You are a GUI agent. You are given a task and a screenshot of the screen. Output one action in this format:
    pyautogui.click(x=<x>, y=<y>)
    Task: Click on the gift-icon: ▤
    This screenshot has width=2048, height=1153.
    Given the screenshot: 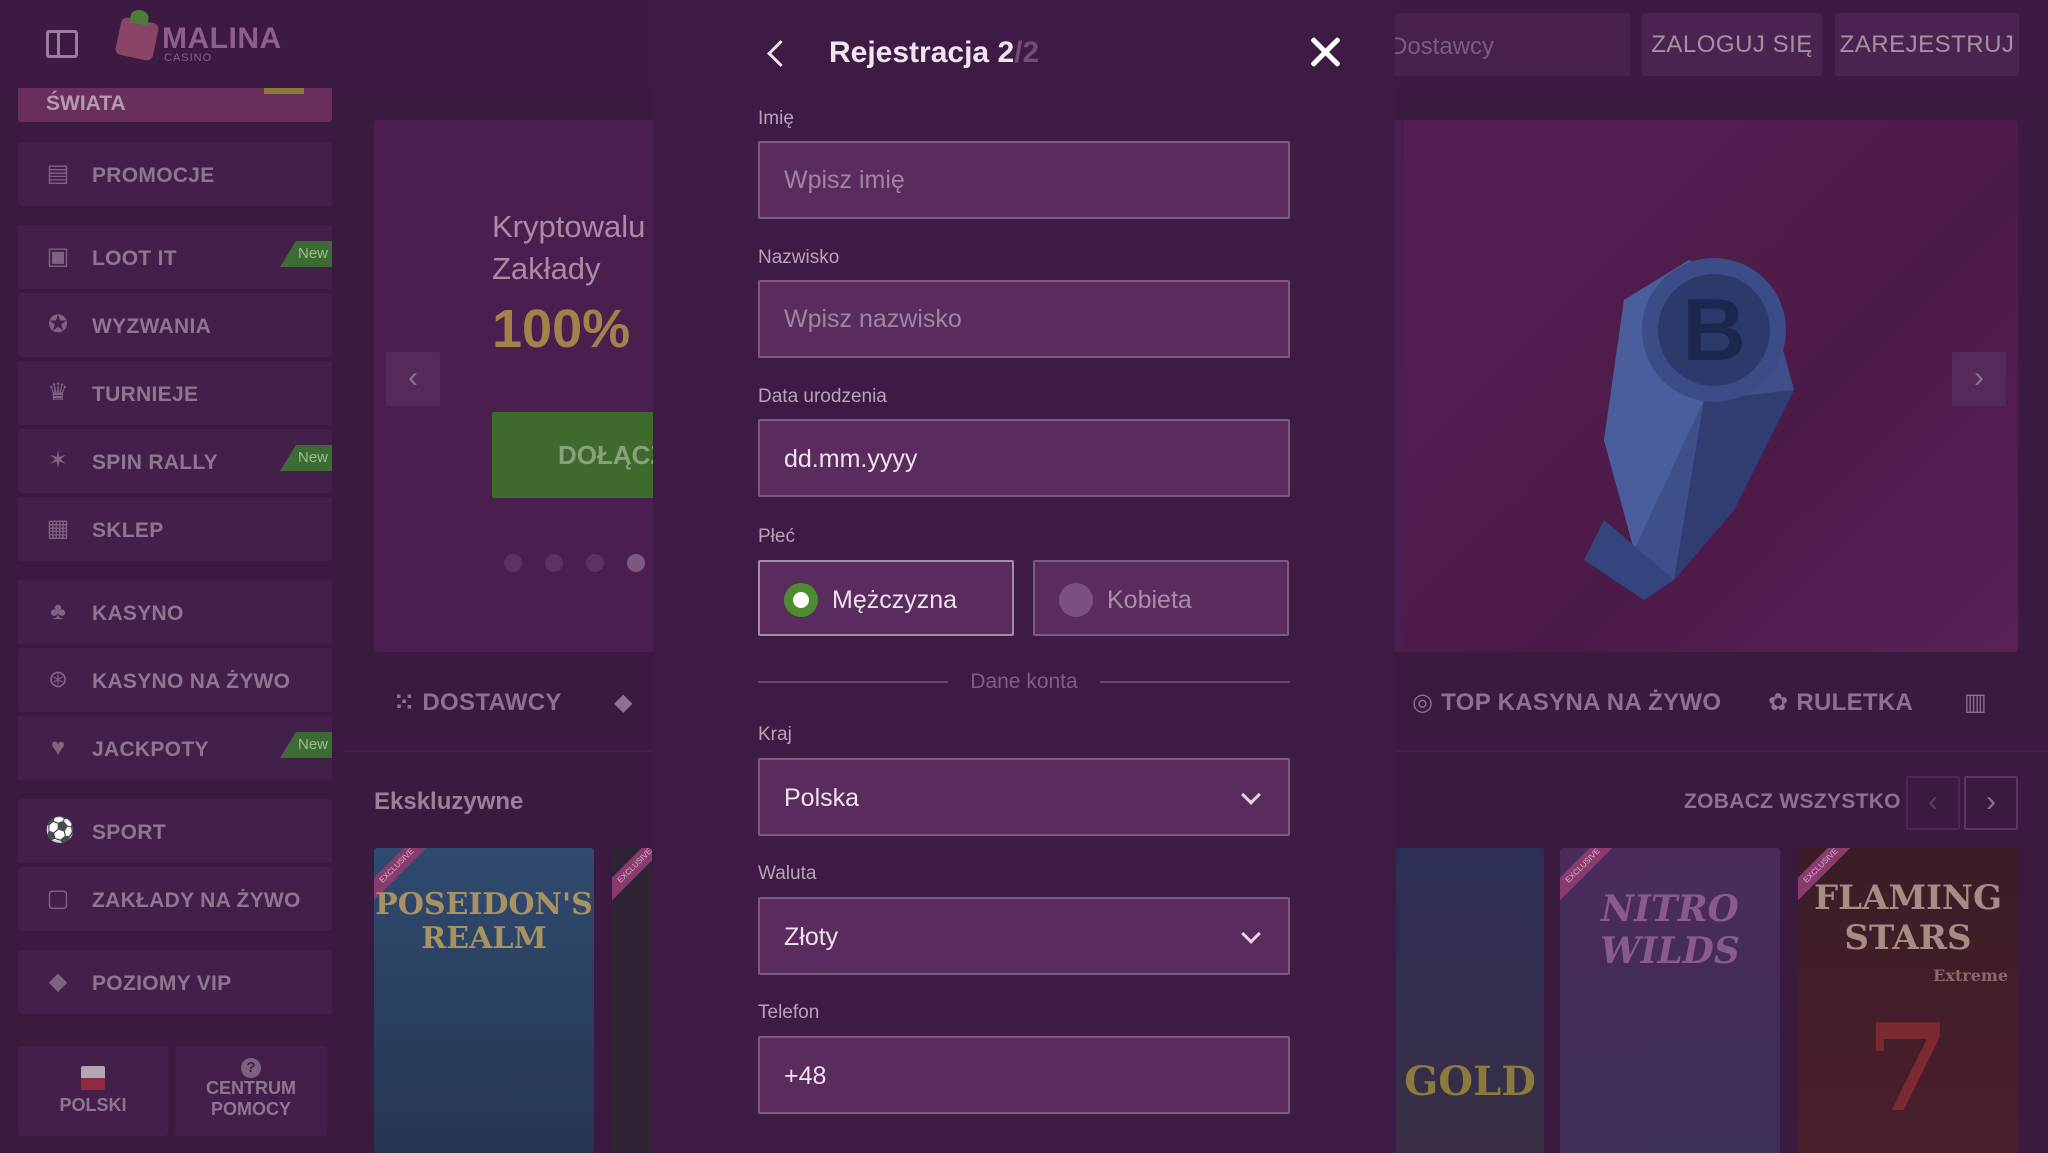 What is the action you would take?
    pyautogui.click(x=58, y=173)
    